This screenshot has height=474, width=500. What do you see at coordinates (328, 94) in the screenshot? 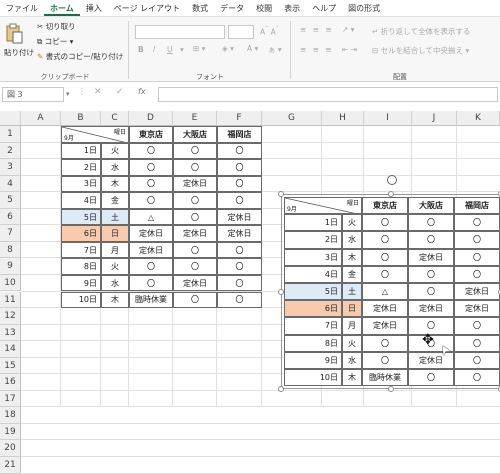
I see `formula-input` at bounding box center [328, 94].